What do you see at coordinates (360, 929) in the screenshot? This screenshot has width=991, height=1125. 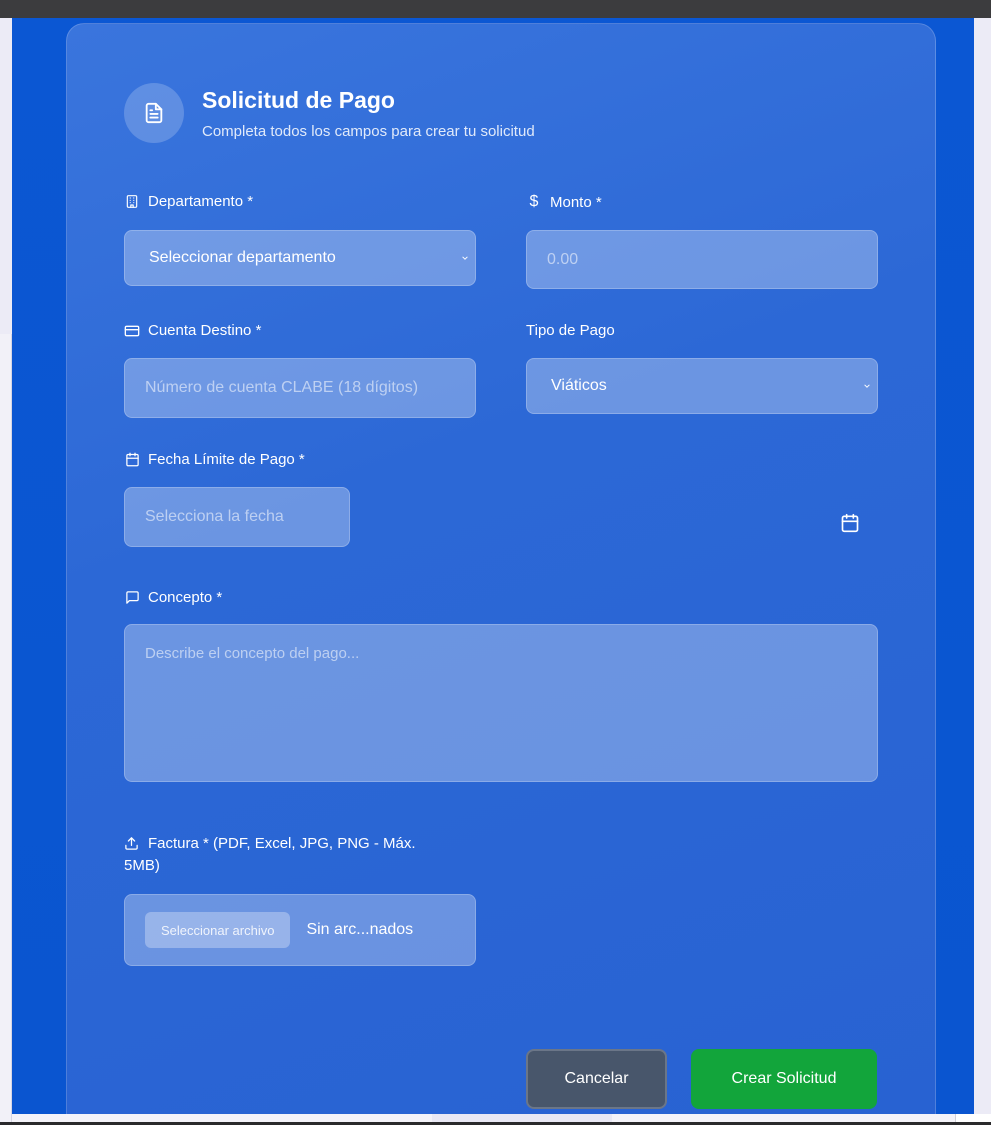 I see `file-status: Sin arc...nados` at bounding box center [360, 929].